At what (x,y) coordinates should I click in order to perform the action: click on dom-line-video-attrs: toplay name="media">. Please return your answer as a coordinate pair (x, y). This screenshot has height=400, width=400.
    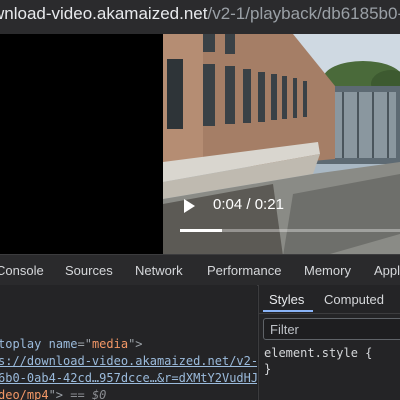
    Looking at the image, I should click on (71, 344).